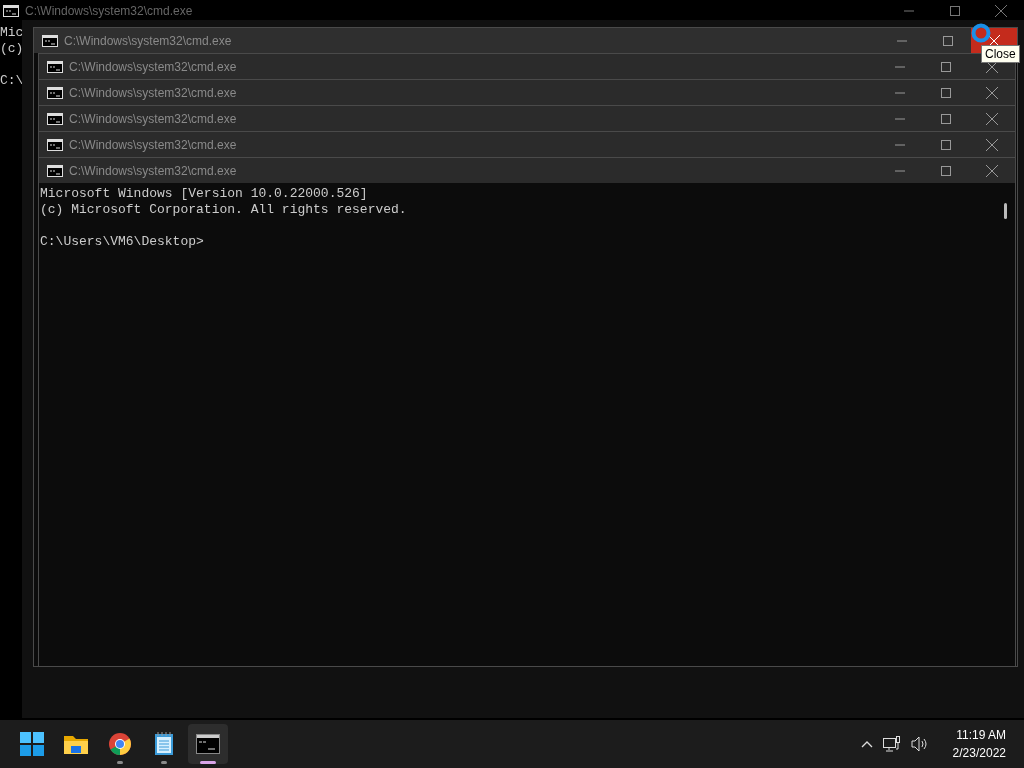 This screenshot has height=768, width=1024. Describe the element at coordinates (919, 744) in the screenshot. I see `speaker-icon` at that location.